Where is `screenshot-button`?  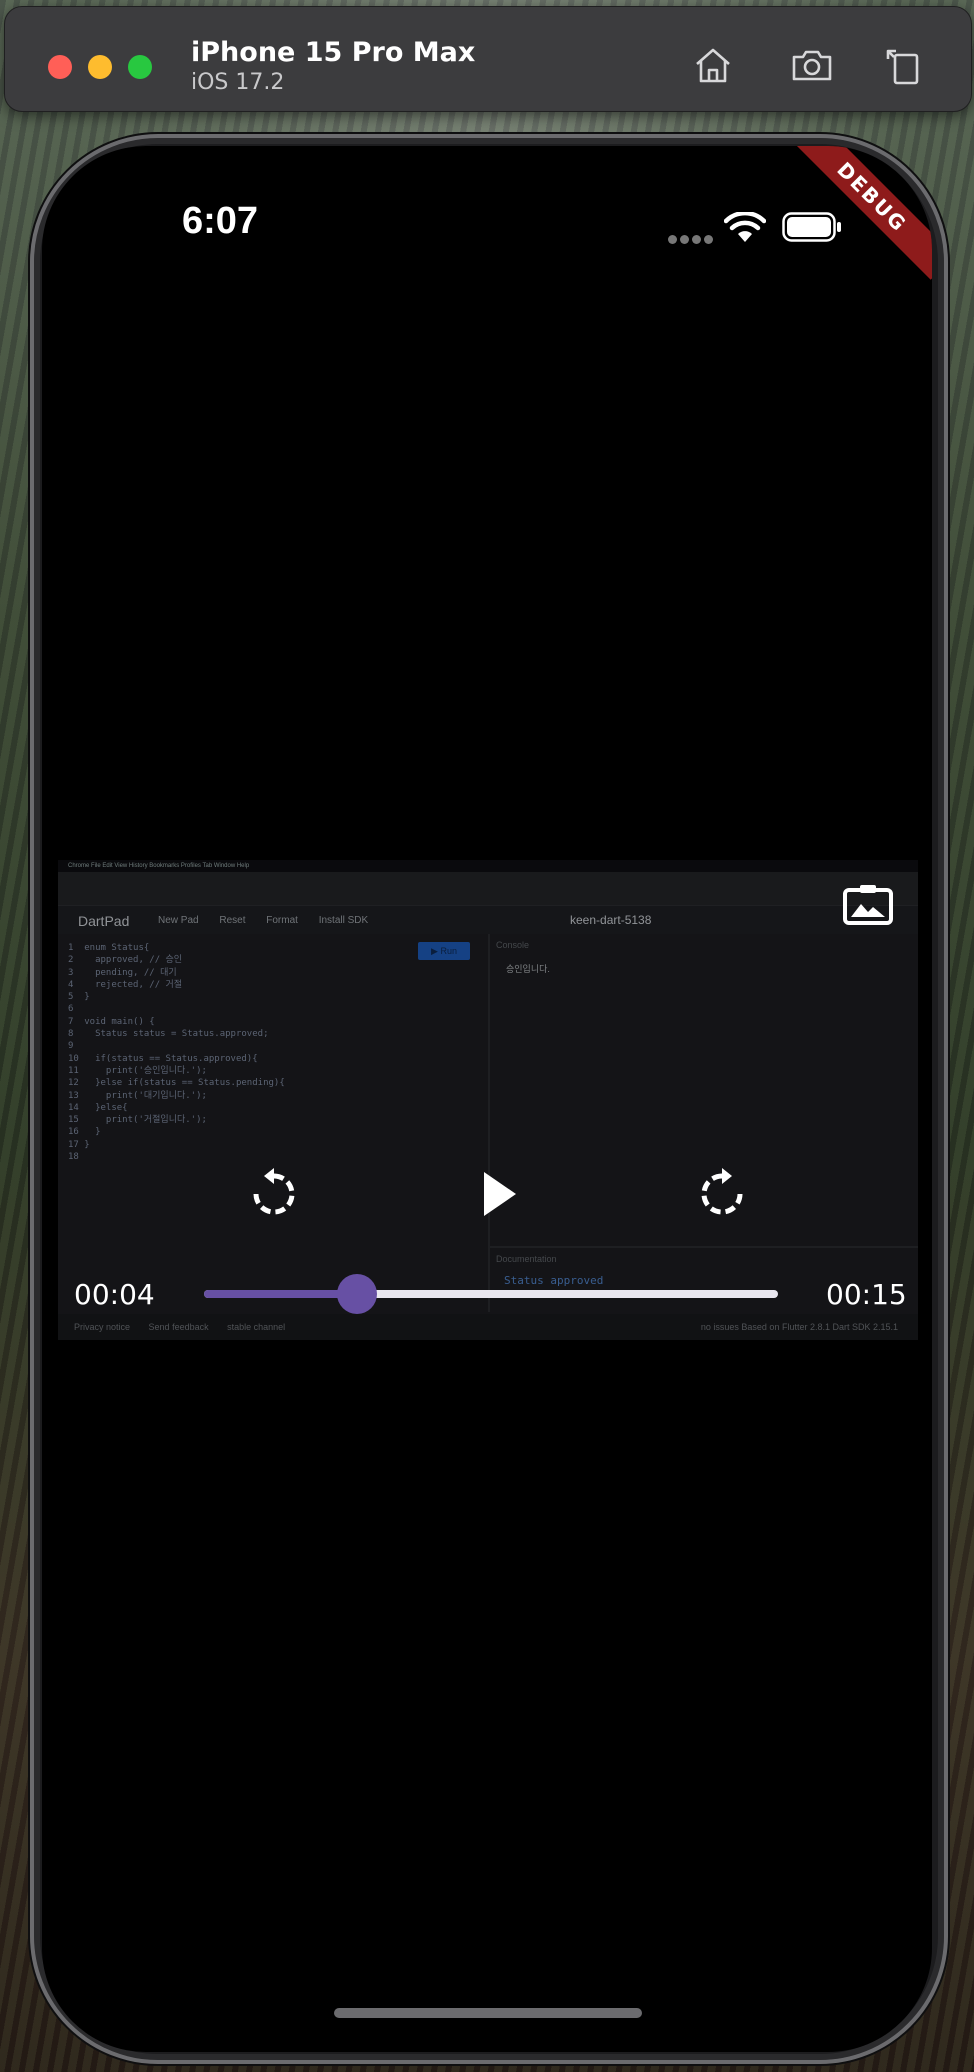
screenshot-button is located at coordinates (812, 65).